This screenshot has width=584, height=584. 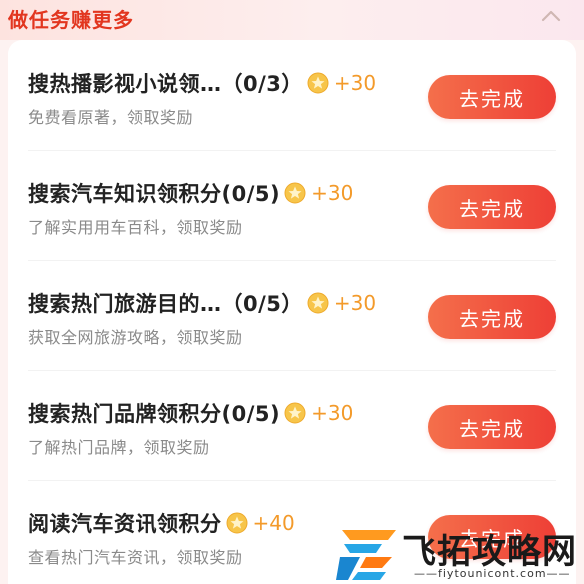 What do you see at coordinates (489, 552) in the screenshot?
I see `site-name: 飞拓攻略网` at bounding box center [489, 552].